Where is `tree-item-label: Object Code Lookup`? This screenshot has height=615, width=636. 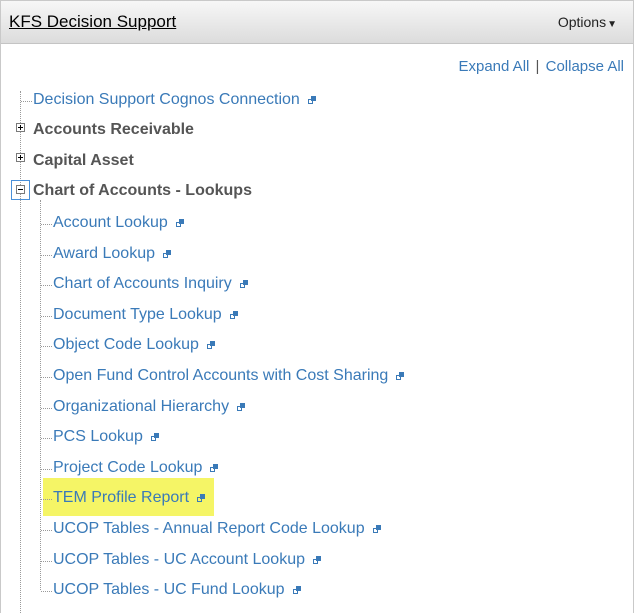
tree-item-label: Object Code Lookup is located at coordinates (126, 344).